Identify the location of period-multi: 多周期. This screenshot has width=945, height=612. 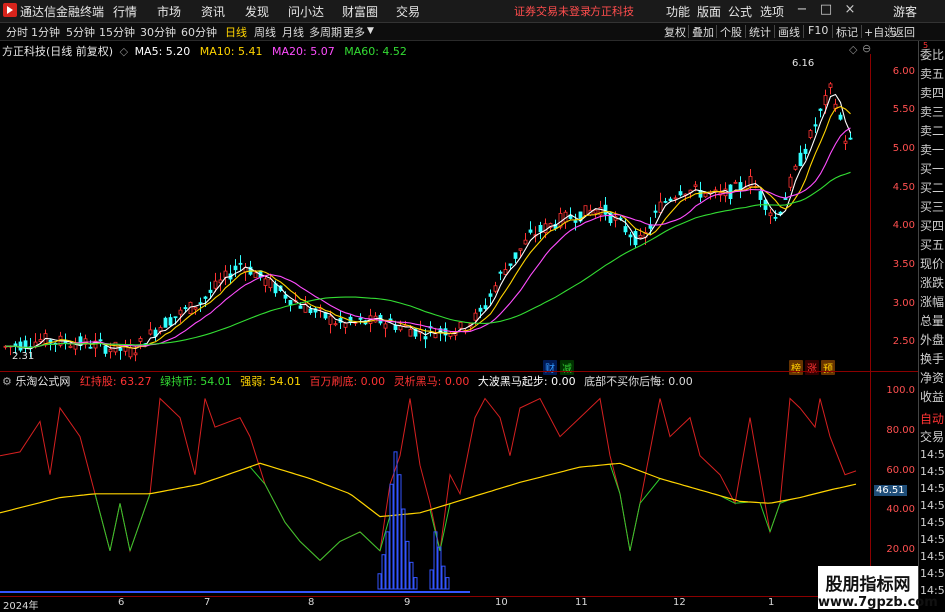
(325, 32).